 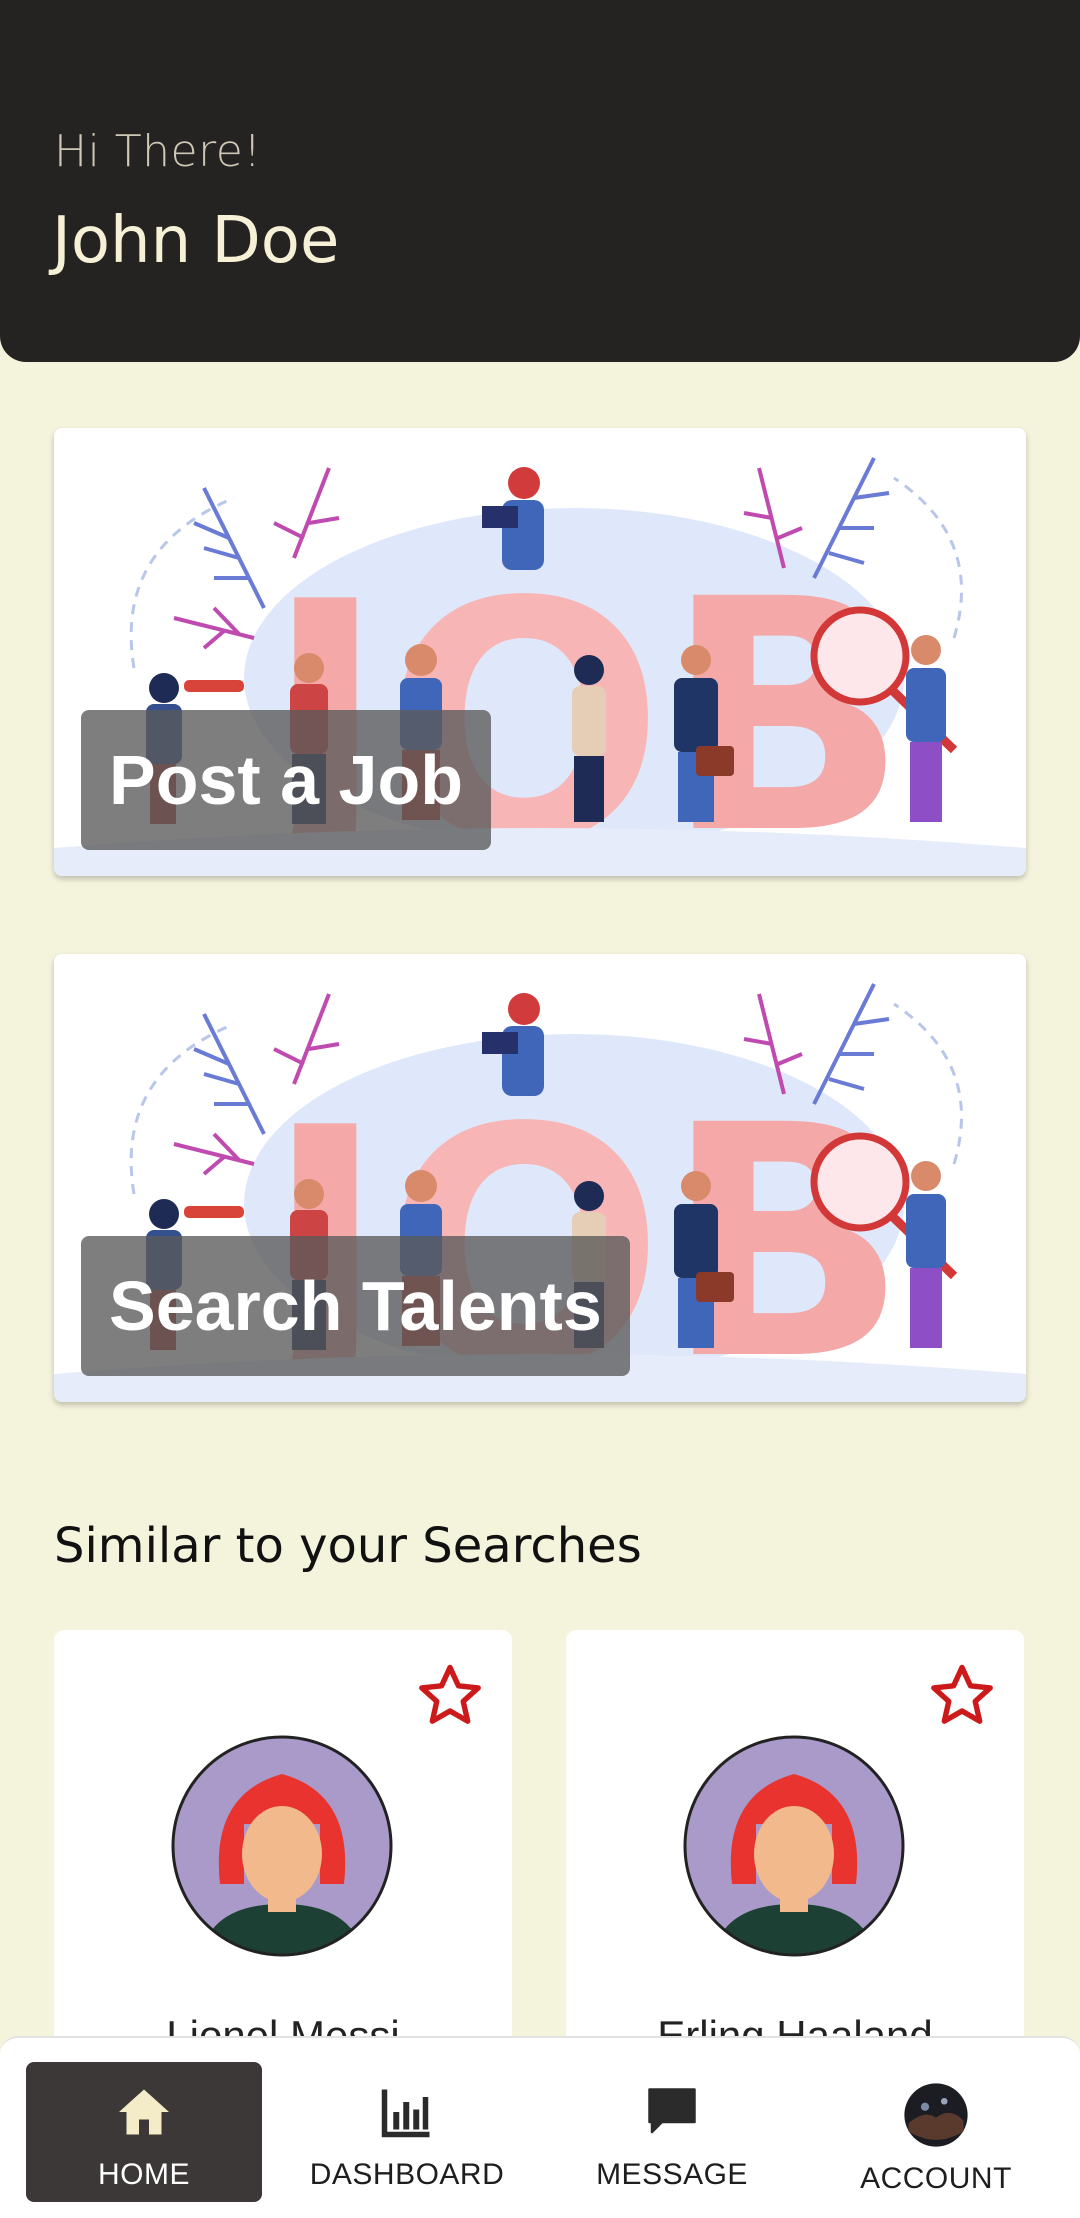 What do you see at coordinates (144, 2174) in the screenshot?
I see `nav-home-label: HOME` at bounding box center [144, 2174].